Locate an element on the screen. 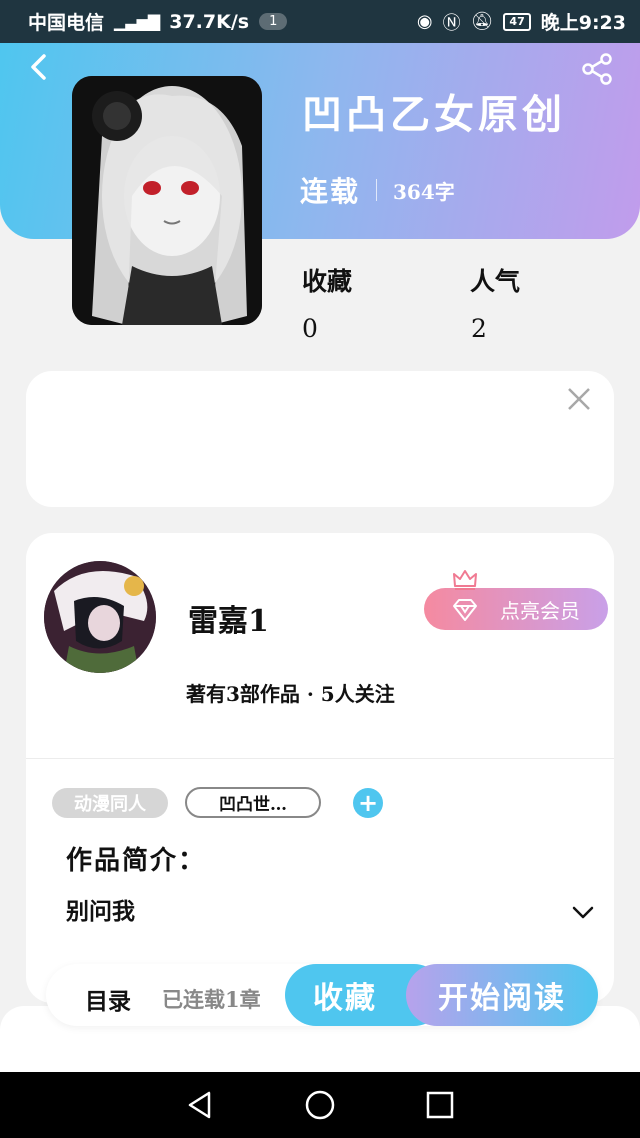  eye-icon: ◉ is located at coordinates (424, 21).